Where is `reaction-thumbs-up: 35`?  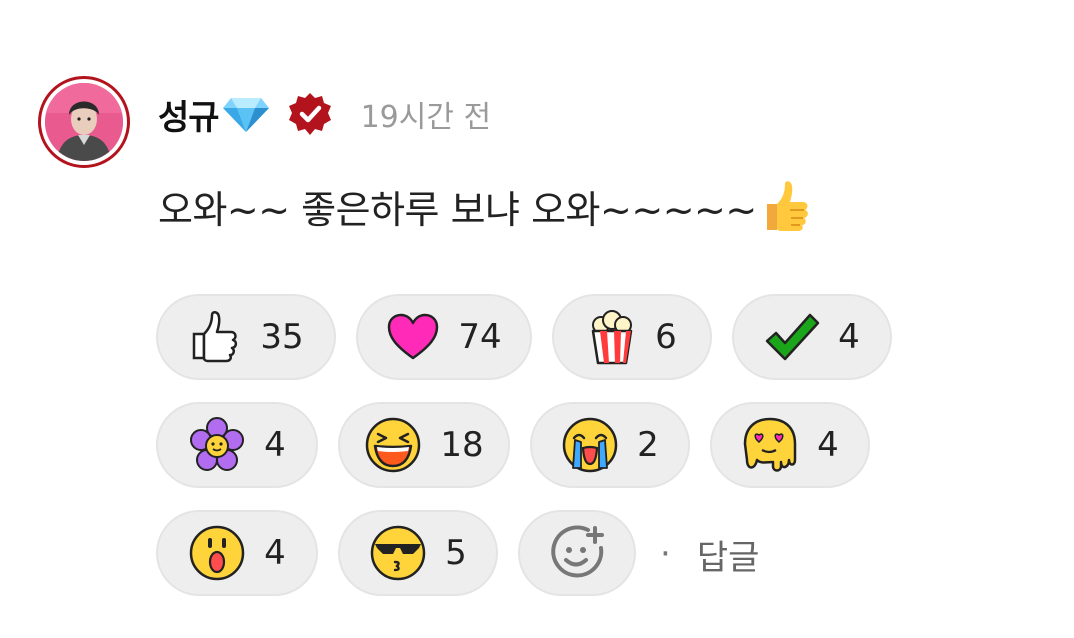
reaction-thumbs-up: 35 is located at coordinates (246, 337).